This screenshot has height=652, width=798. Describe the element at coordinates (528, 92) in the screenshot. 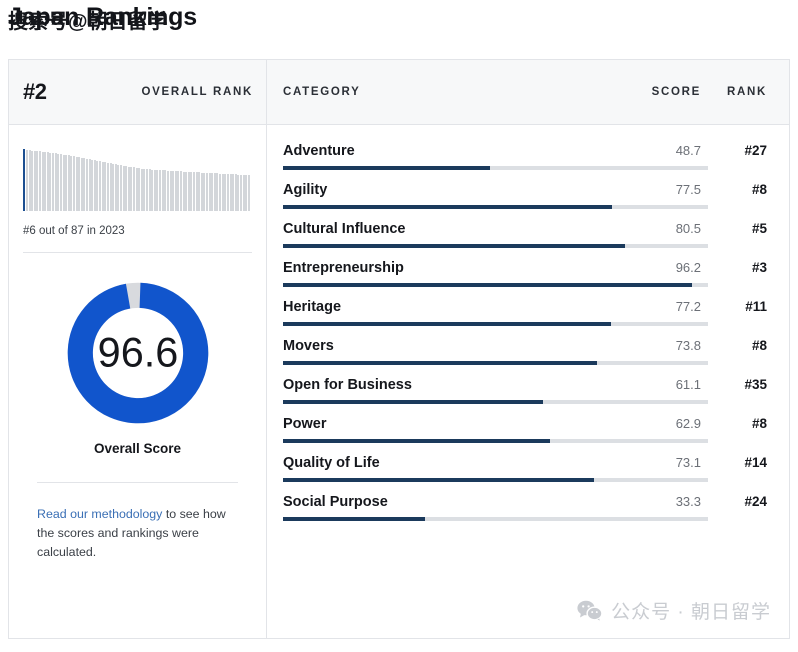

I see `category-table-header: CATEGORY SCORE RANK` at that location.